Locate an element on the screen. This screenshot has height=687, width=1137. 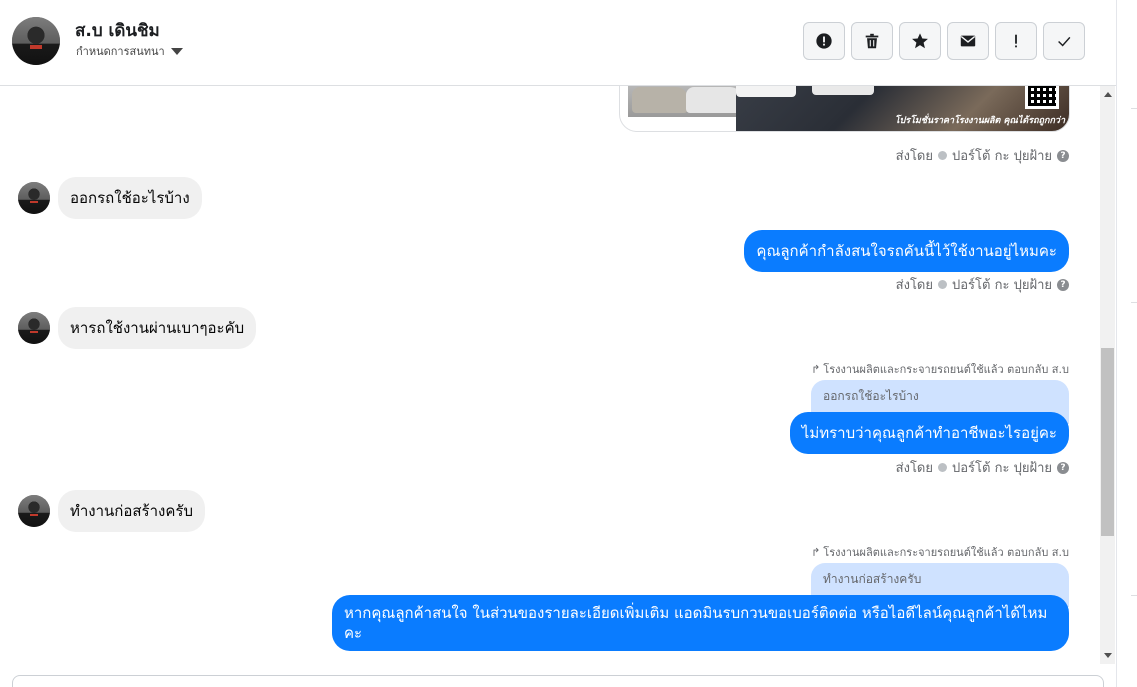
thread-scrollbar is located at coordinates (1107, 375).